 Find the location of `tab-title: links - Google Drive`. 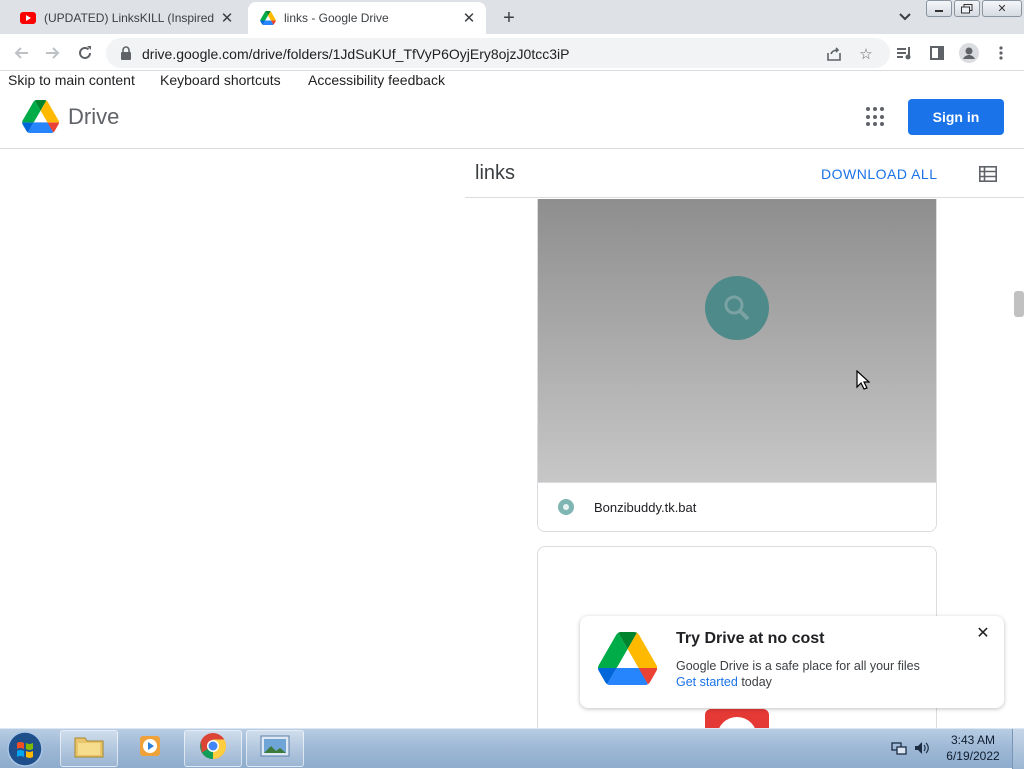

tab-title: links - Google Drive is located at coordinates (336, 18).